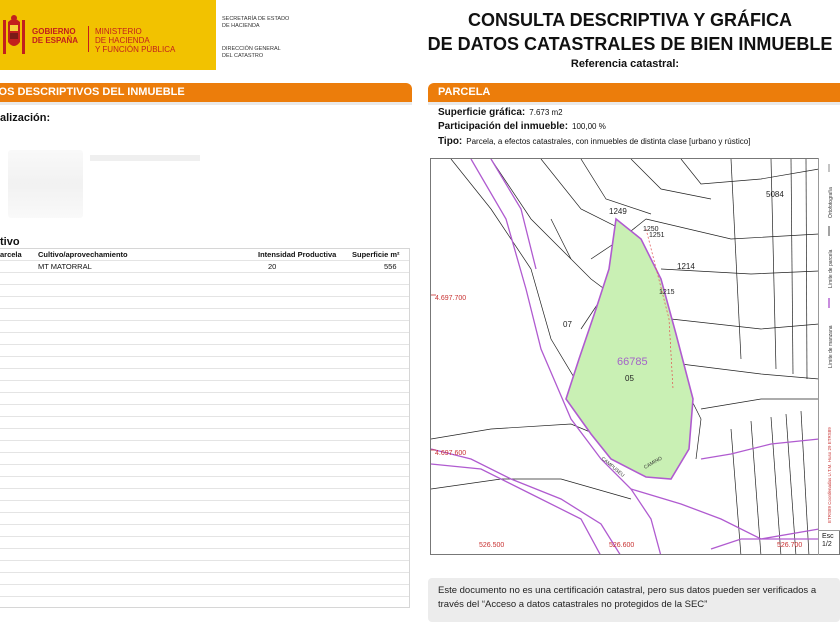  I want to click on superficie-grafica: Superficie gráfica: 7.673 m2, so click(500, 112).